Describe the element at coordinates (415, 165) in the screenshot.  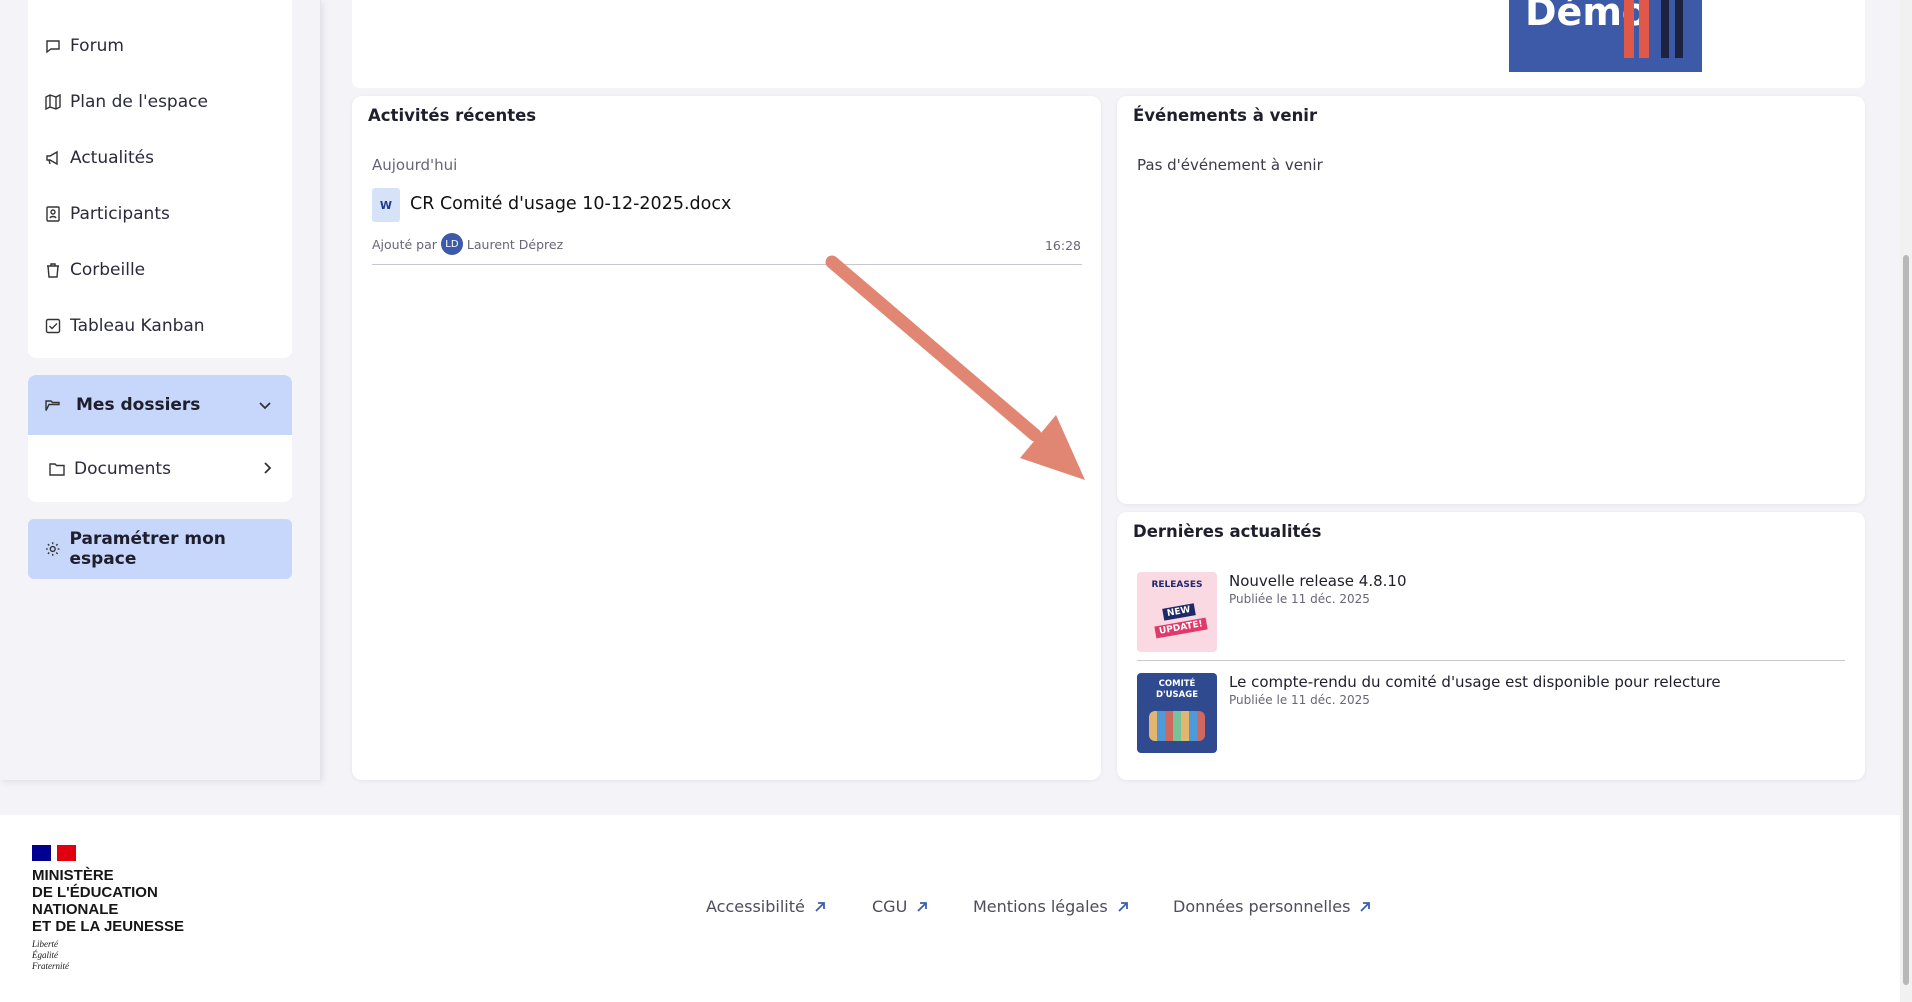
I see `recent-day-label: Aujourd'hui` at that location.